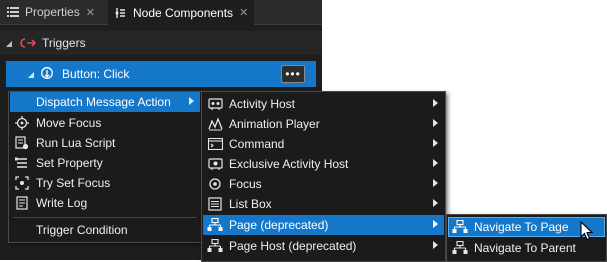 This screenshot has height=262, width=607. Describe the element at coordinates (76, 143) in the screenshot. I see `menu-item-label: Run Lua Script` at that location.